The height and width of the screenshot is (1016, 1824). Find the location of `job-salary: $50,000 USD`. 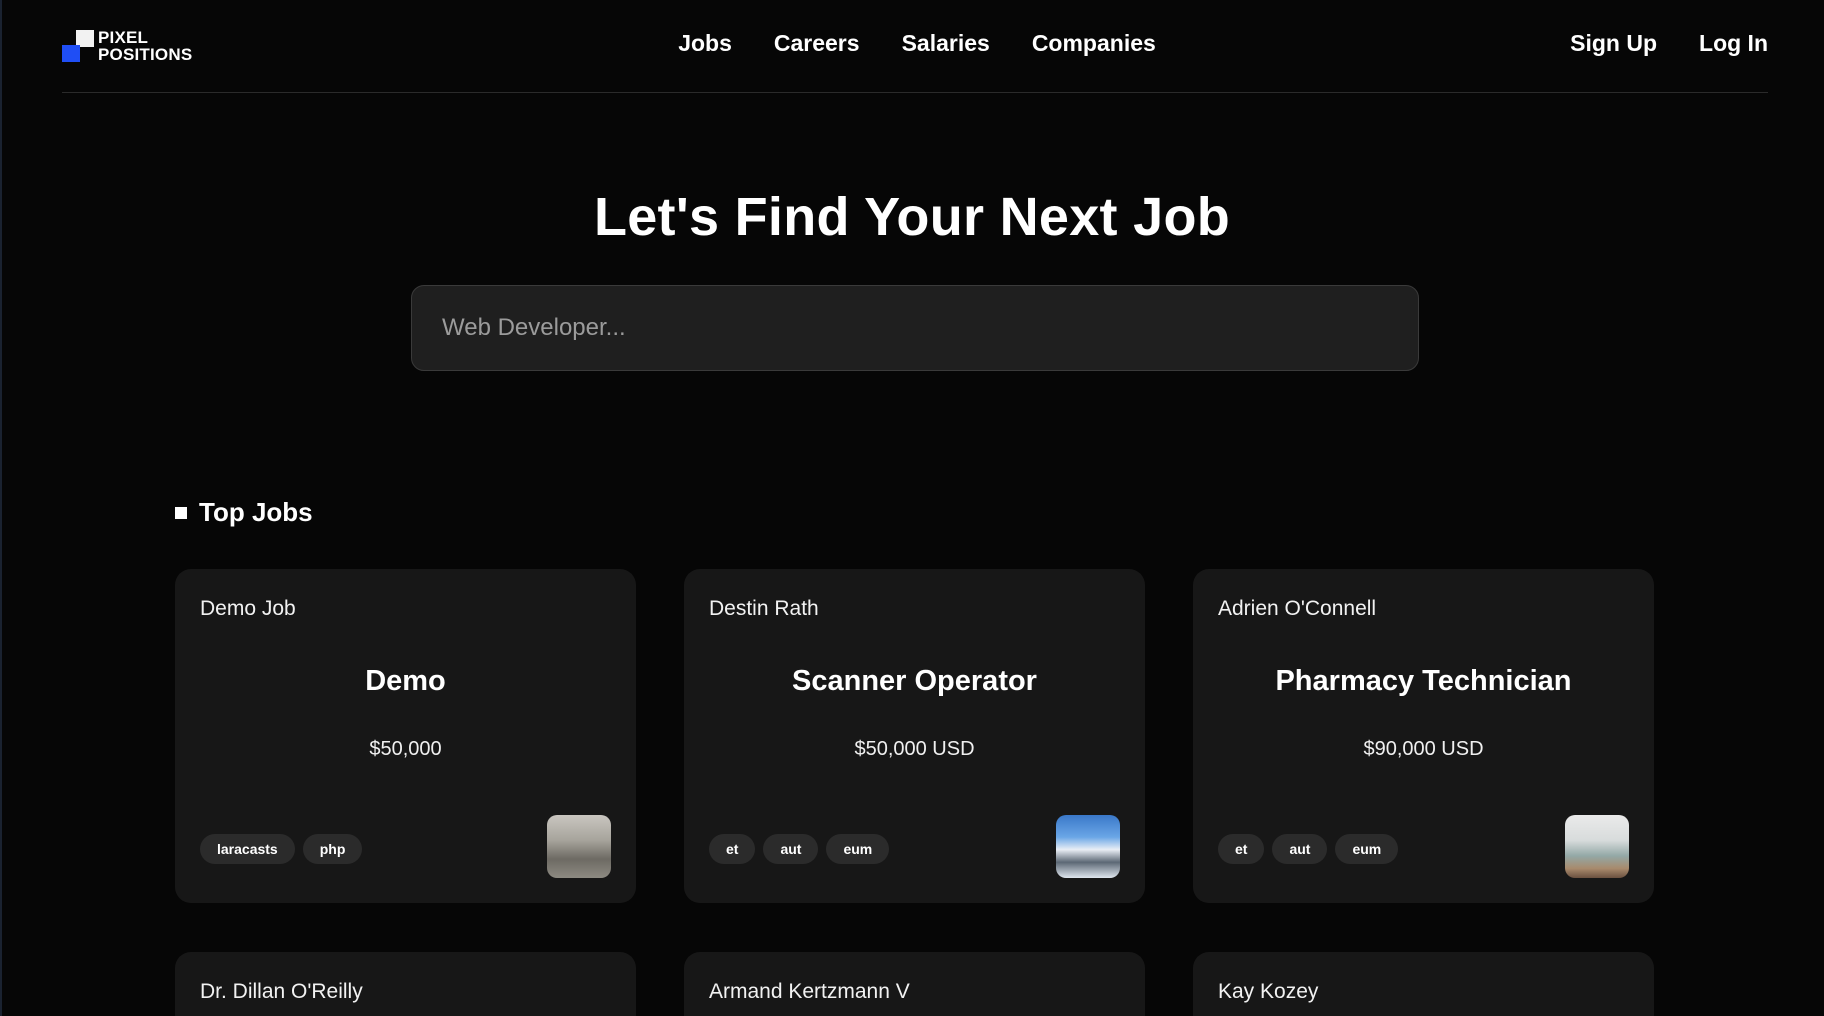

job-salary: $50,000 USD is located at coordinates (914, 749).